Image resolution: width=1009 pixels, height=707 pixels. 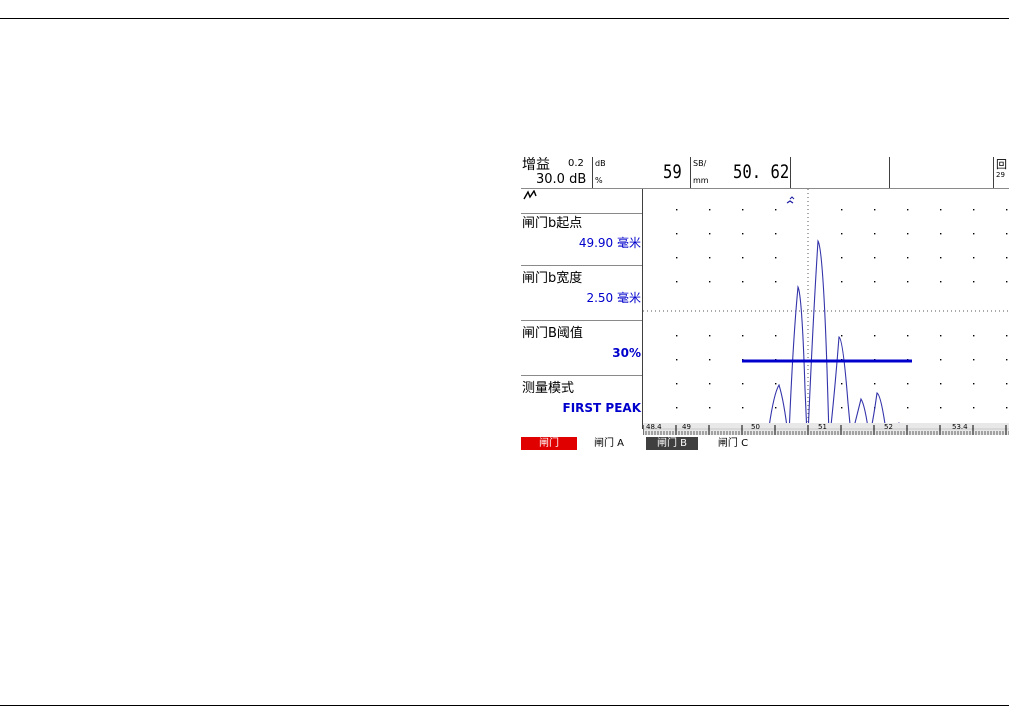 I want to click on param-gate-b-width: 闸门b宽度 2.50 毫米, so click(x=581, y=294).